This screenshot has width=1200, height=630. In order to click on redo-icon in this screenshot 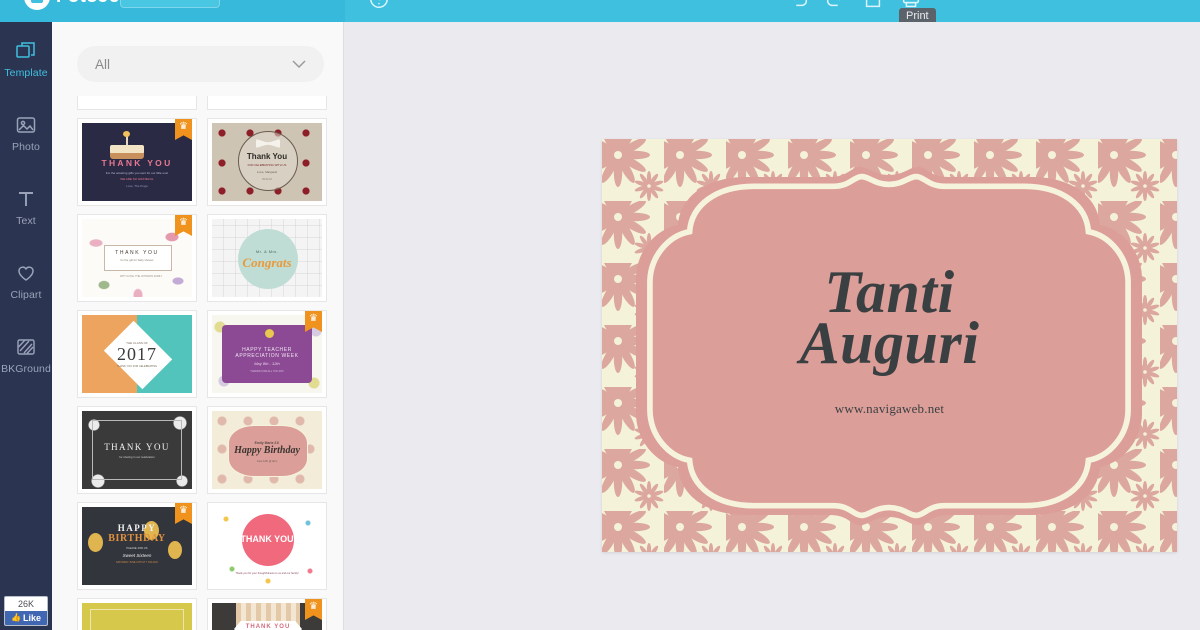, I will do `click(835, 5)`.